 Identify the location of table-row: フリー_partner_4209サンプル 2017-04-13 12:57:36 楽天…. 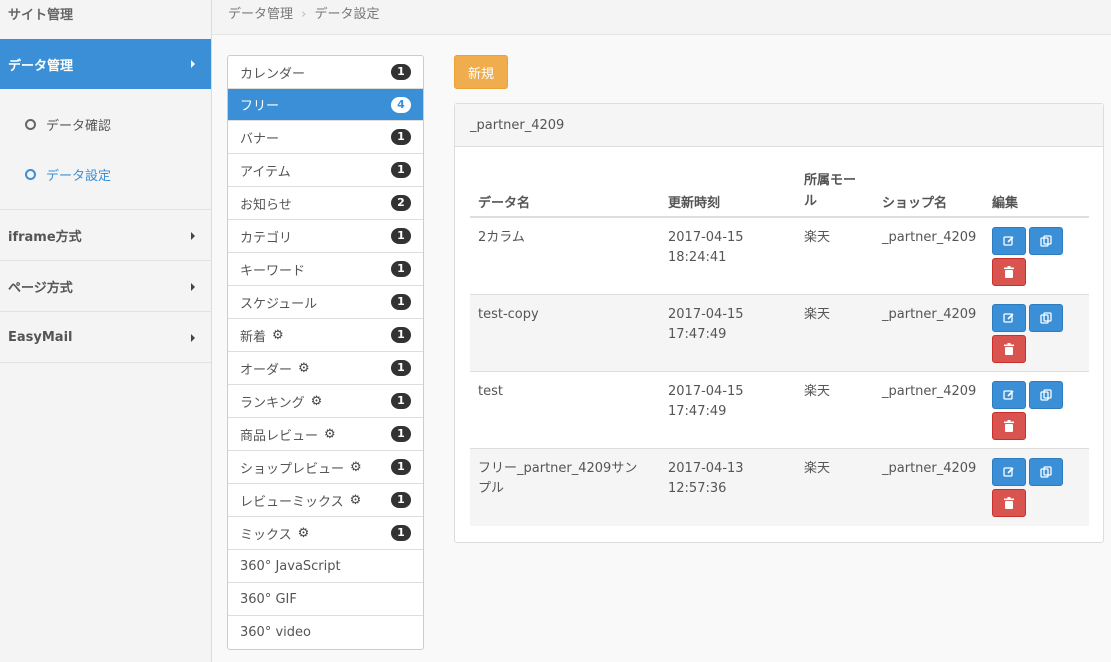
(779, 487).